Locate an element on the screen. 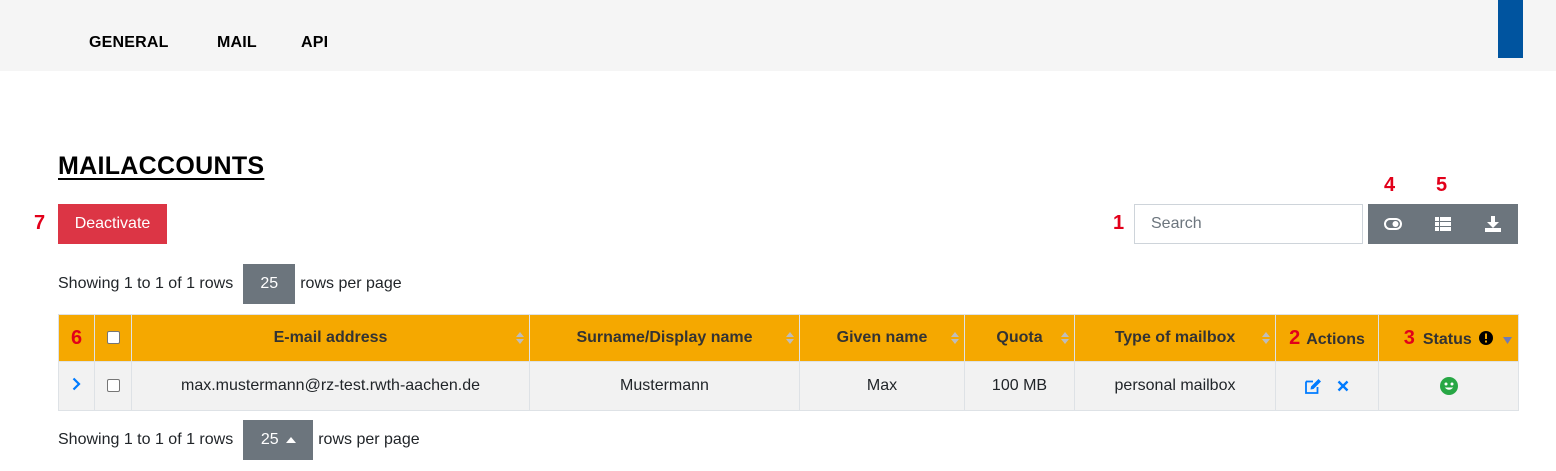  export-button is located at coordinates (1493, 224).